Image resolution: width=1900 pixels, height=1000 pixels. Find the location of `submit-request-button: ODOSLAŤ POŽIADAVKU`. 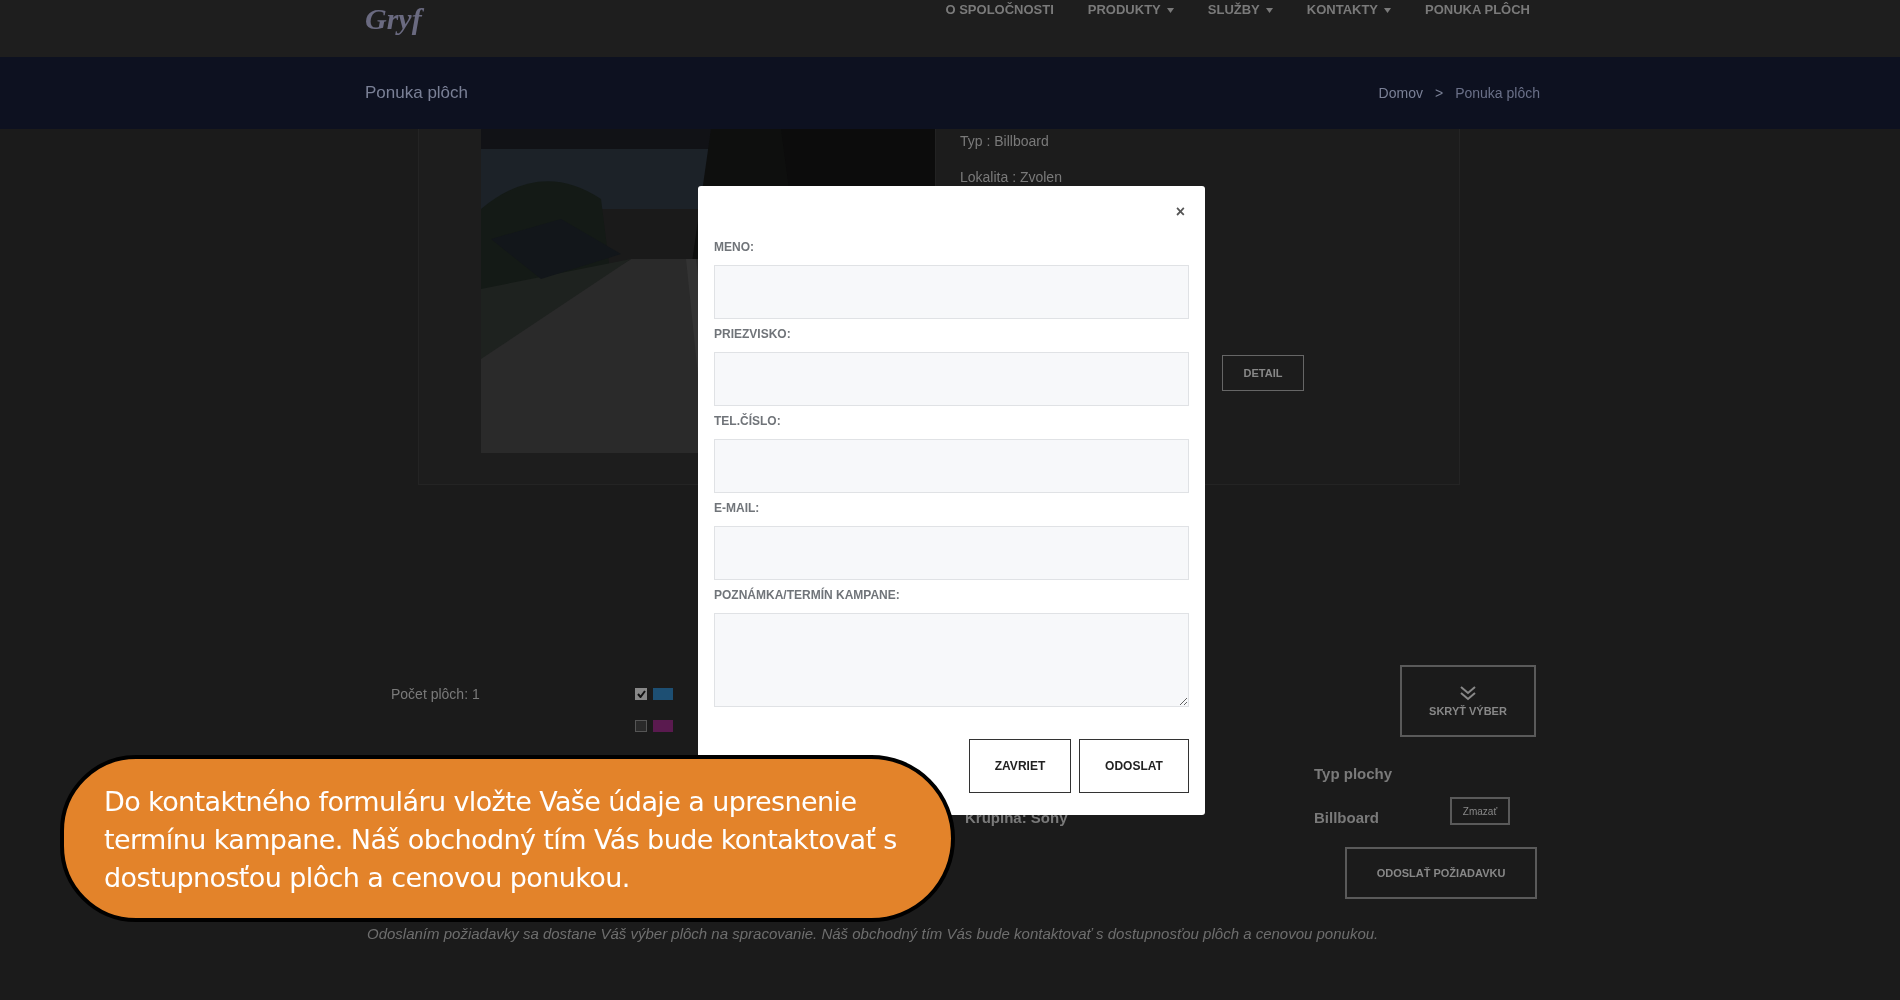

submit-request-button: ODOSLAŤ POŽIADAVKU is located at coordinates (1441, 873).